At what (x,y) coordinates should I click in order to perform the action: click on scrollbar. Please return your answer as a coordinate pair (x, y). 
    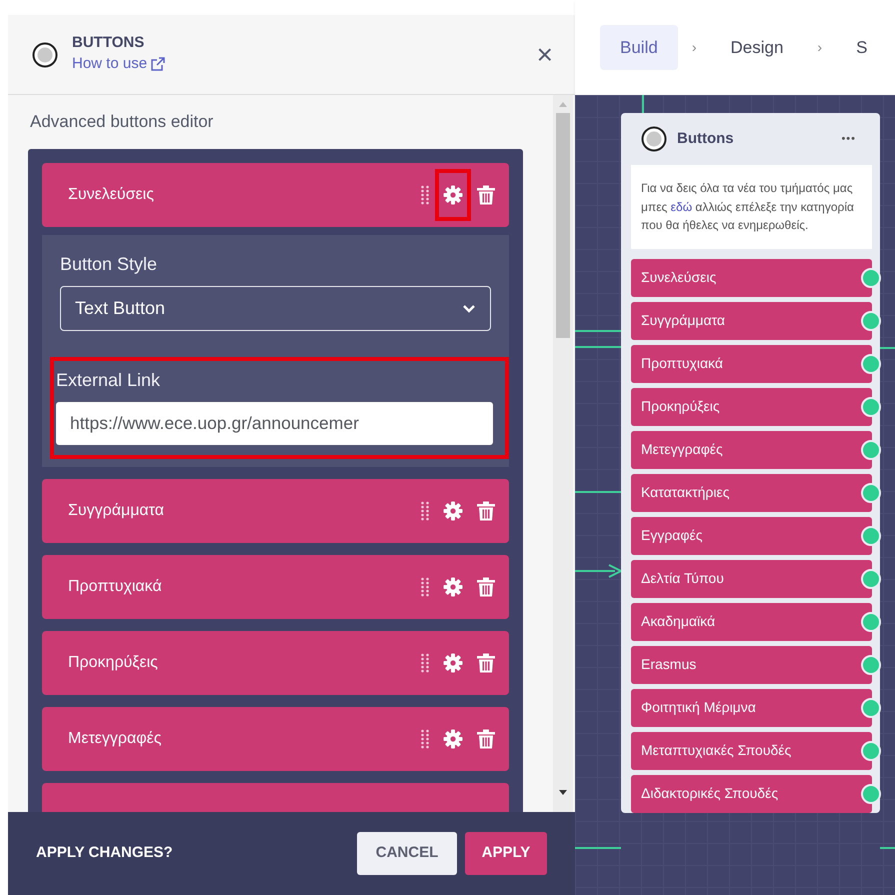
    Looking at the image, I should click on (563, 453).